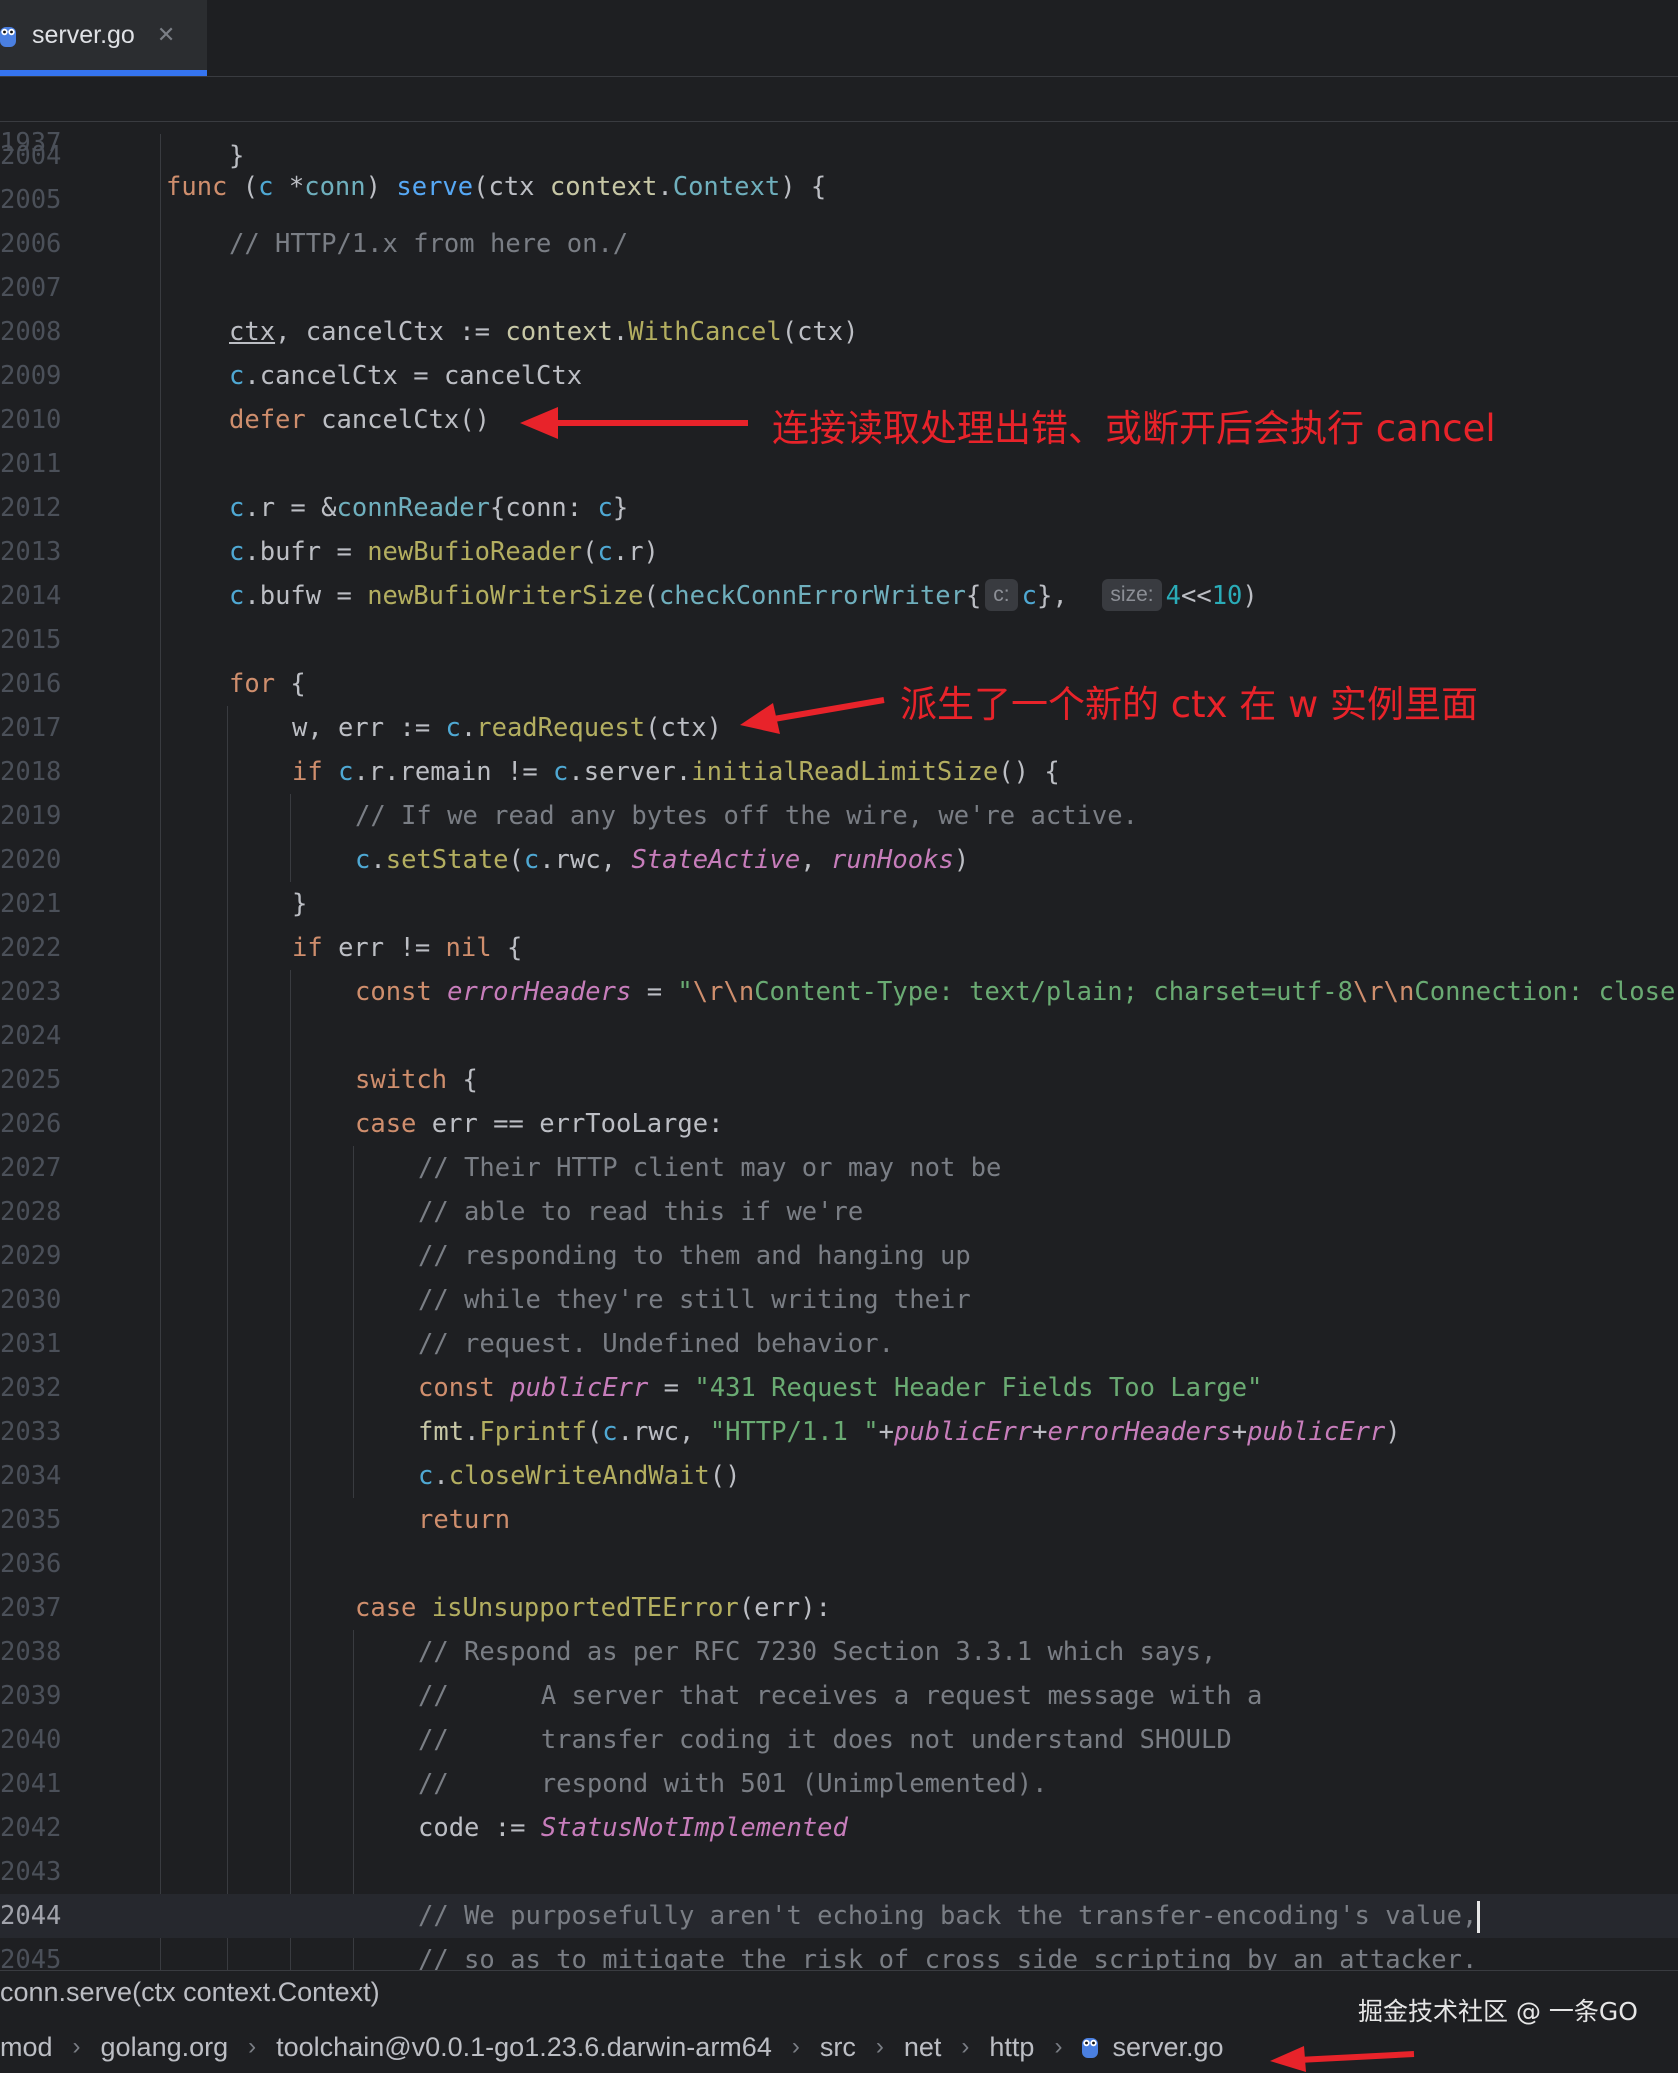 The image size is (1678, 2073). What do you see at coordinates (31, 1476) in the screenshot?
I see `line-number: 2034` at bounding box center [31, 1476].